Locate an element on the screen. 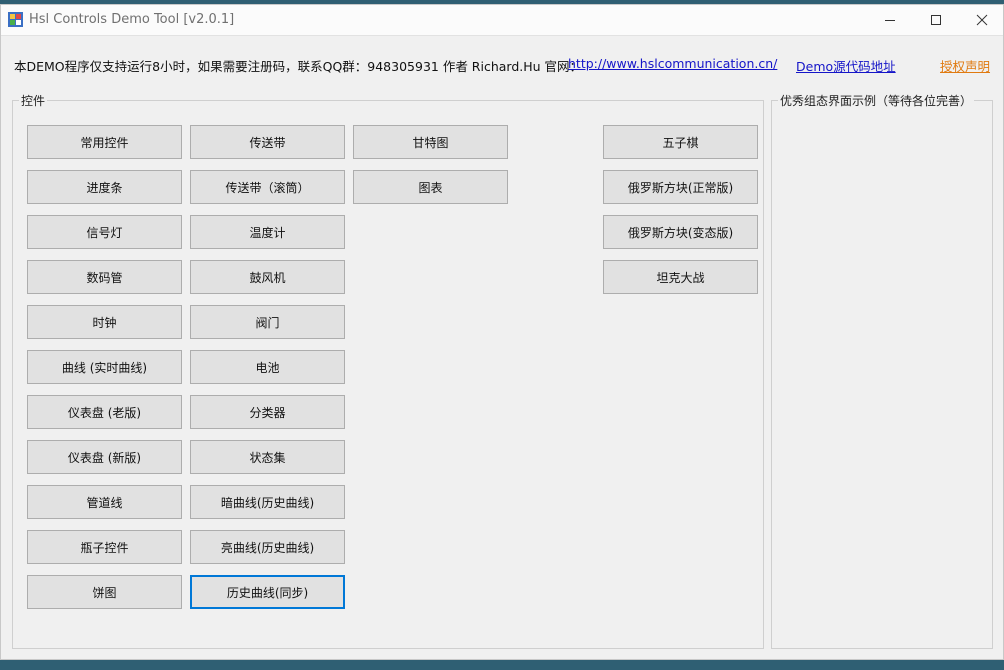 The image size is (1004, 670). control-button-column2-8: 状态集 is located at coordinates (267, 457).